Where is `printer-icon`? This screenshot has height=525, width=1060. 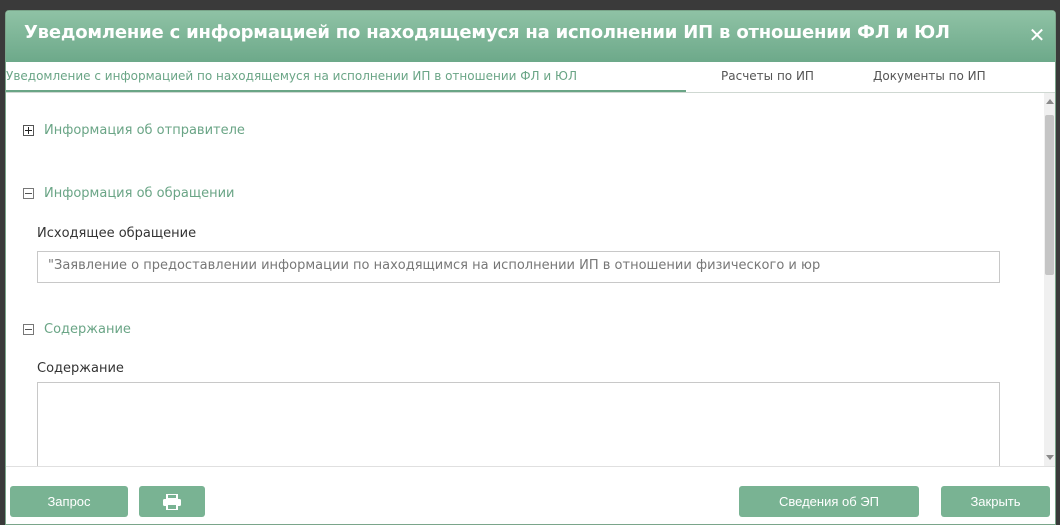 printer-icon is located at coordinates (172, 501).